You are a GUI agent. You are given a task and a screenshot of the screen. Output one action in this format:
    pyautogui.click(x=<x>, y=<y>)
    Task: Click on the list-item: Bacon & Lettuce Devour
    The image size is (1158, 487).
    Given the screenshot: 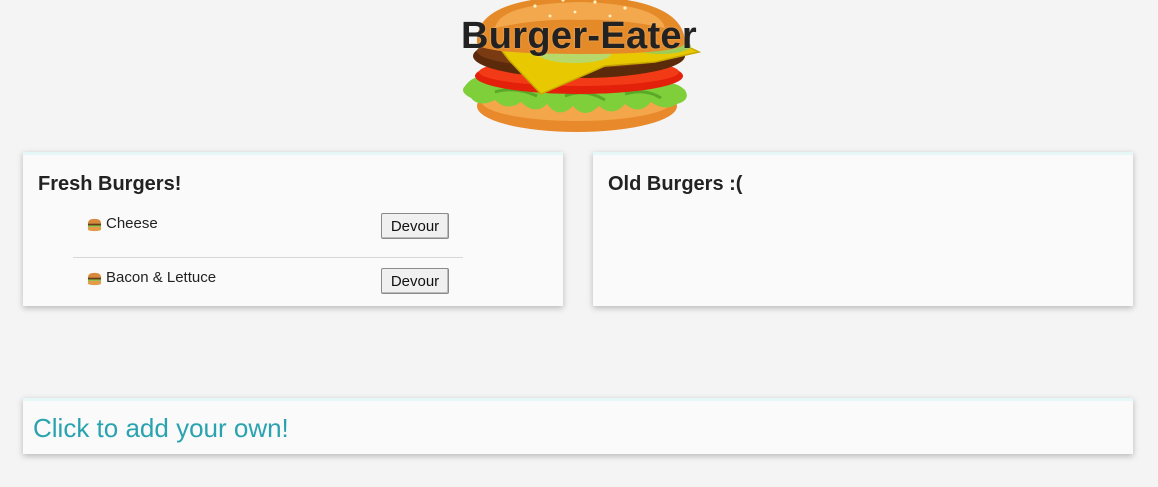 What is the action you would take?
    pyautogui.click(x=268, y=283)
    